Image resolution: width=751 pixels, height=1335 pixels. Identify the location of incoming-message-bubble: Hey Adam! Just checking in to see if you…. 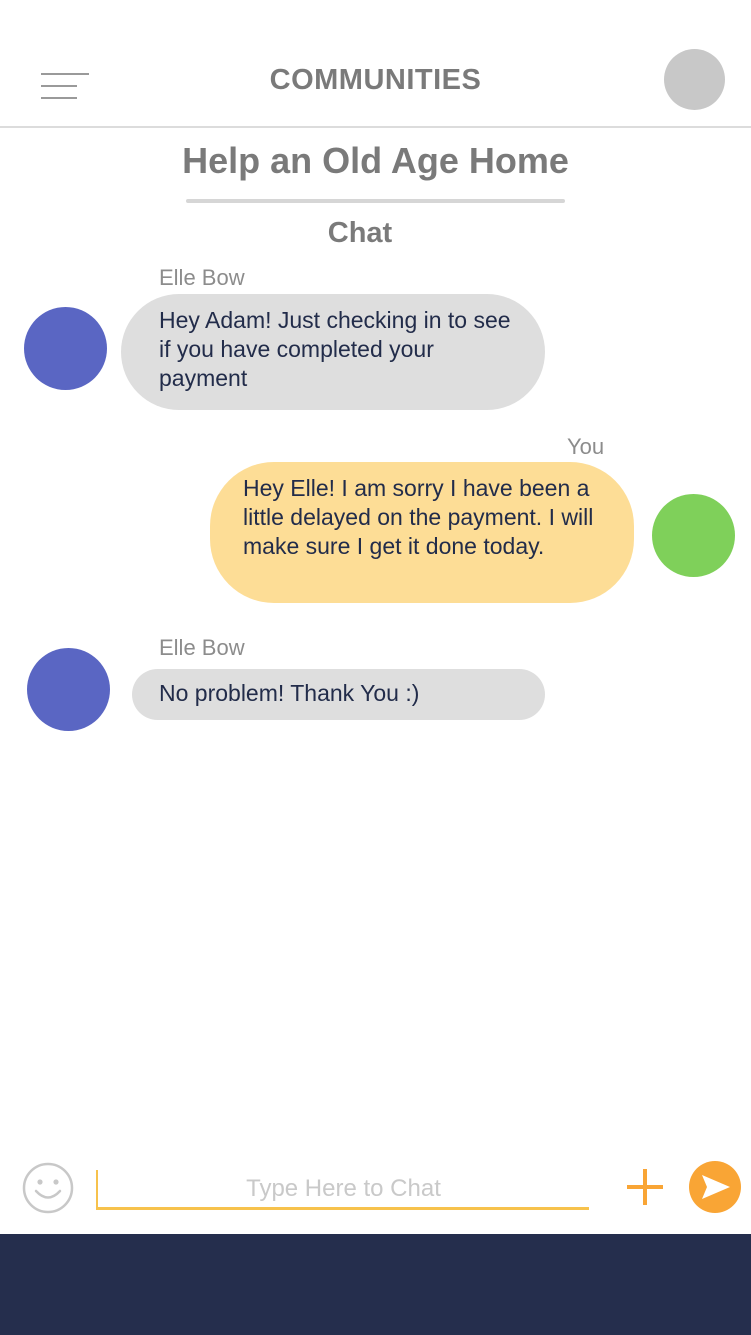
(333, 352).